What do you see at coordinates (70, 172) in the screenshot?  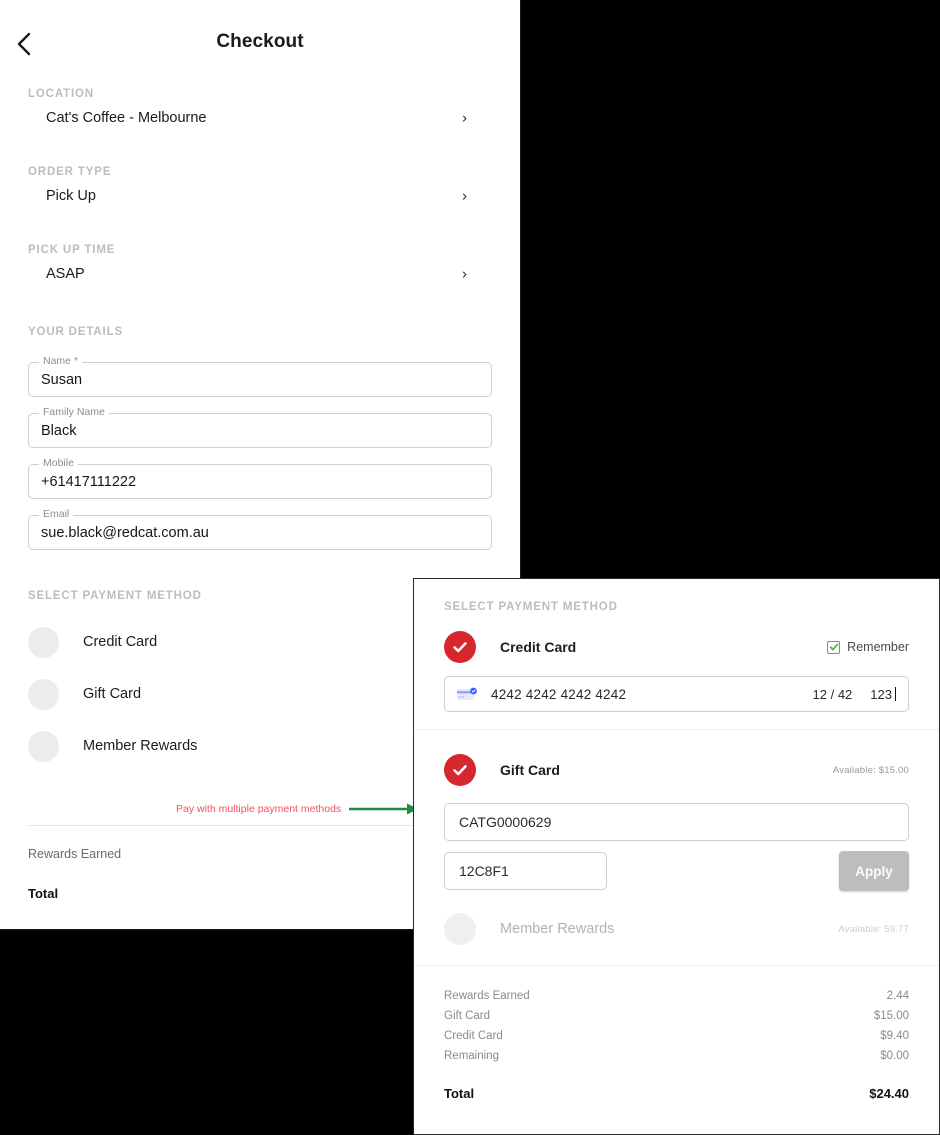 I see `section-label-order-type: ORDER TYPE` at bounding box center [70, 172].